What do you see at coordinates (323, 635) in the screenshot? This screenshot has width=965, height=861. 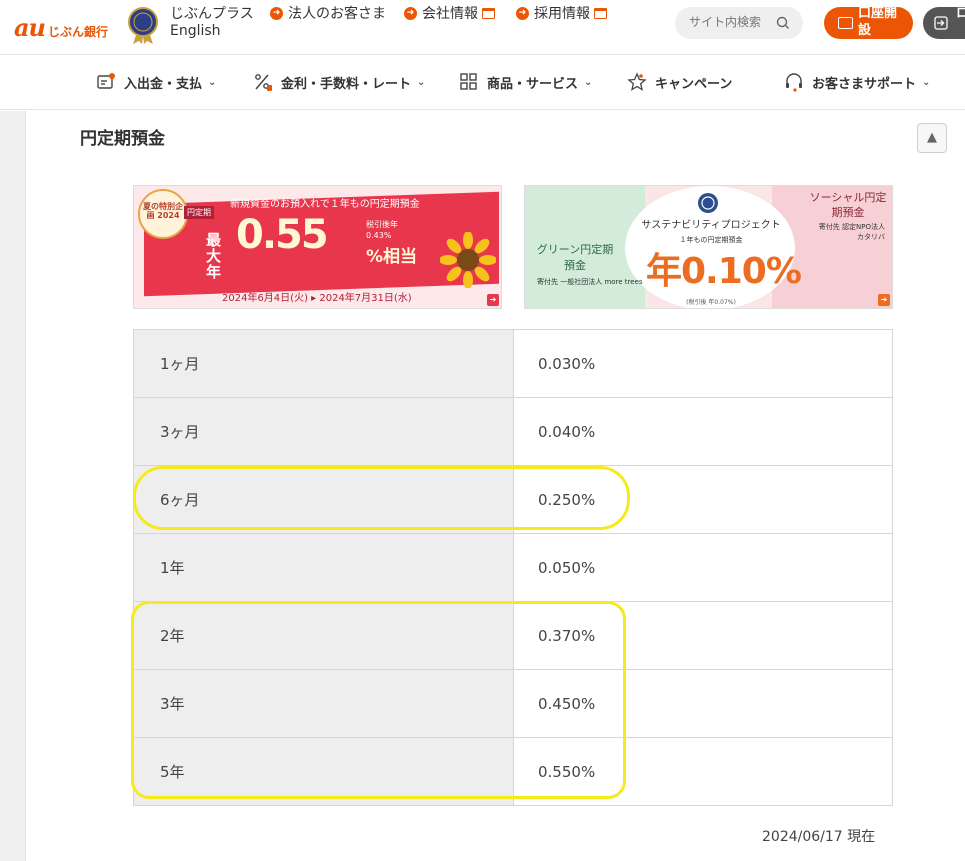 I see `term-cell: 2年` at bounding box center [323, 635].